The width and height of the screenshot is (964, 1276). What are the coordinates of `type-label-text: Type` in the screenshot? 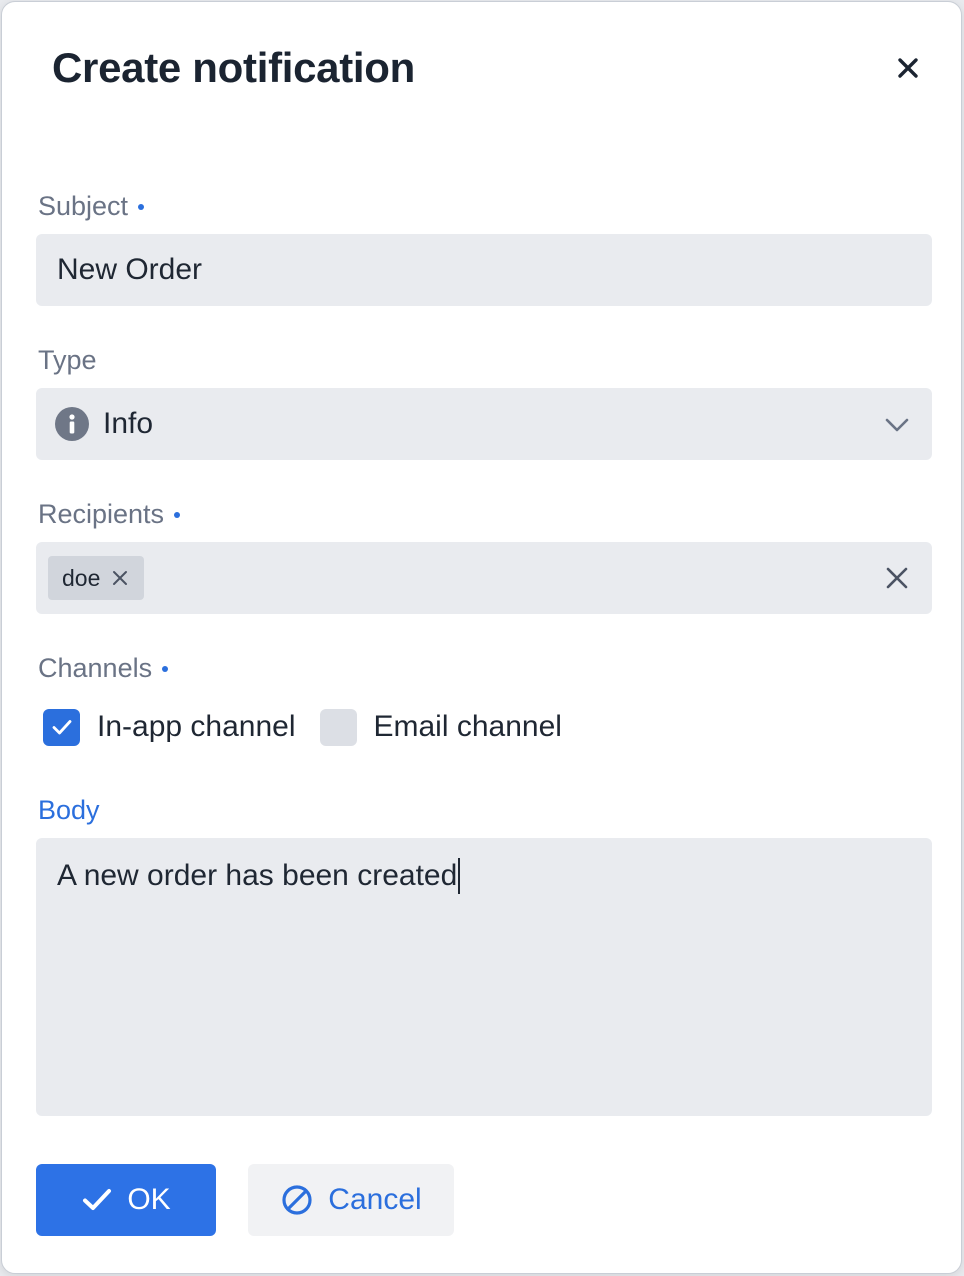 It's located at (67, 360).